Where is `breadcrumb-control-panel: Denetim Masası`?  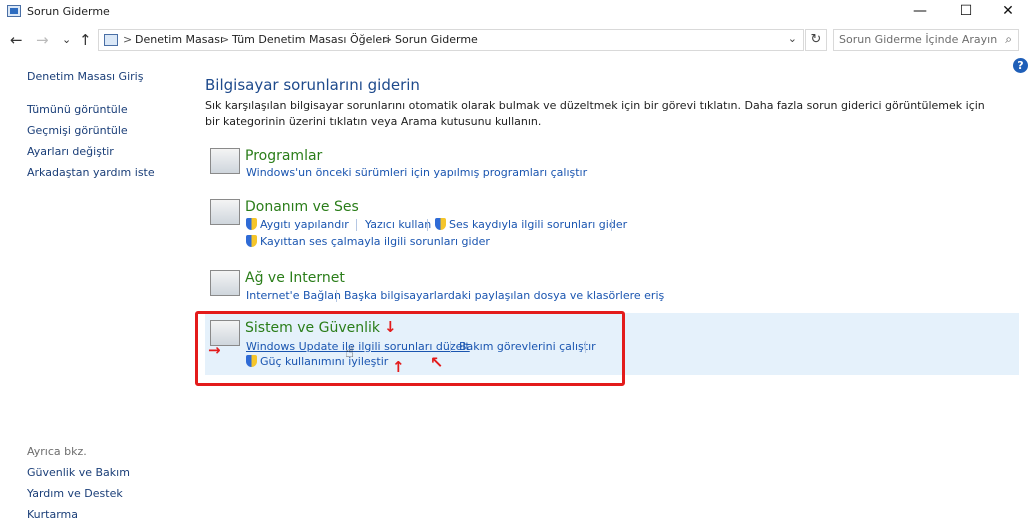 breadcrumb-control-panel: Denetim Masası is located at coordinates (179, 39).